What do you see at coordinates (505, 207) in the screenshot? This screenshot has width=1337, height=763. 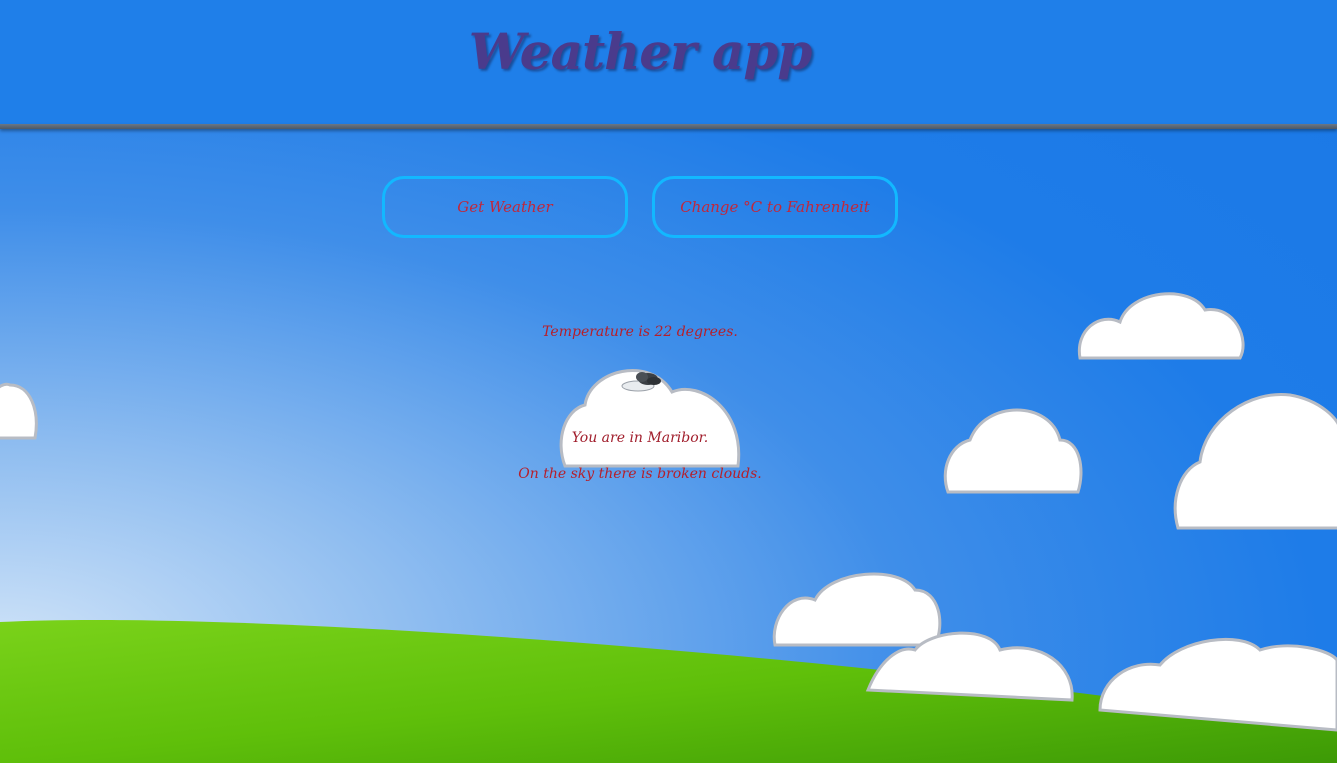 I see `get-weather-button: Get Weather` at bounding box center [505, 207].